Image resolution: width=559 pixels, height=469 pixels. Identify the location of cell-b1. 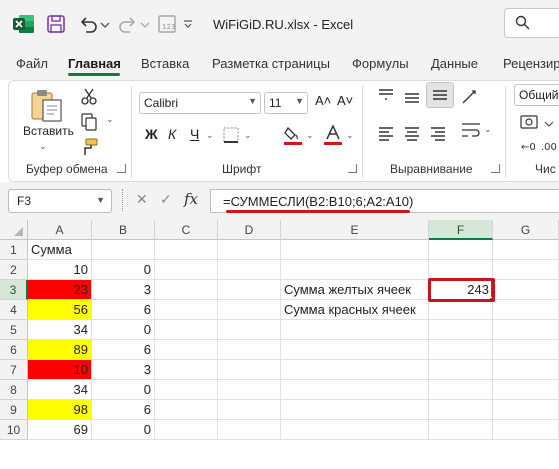
(123, 250).